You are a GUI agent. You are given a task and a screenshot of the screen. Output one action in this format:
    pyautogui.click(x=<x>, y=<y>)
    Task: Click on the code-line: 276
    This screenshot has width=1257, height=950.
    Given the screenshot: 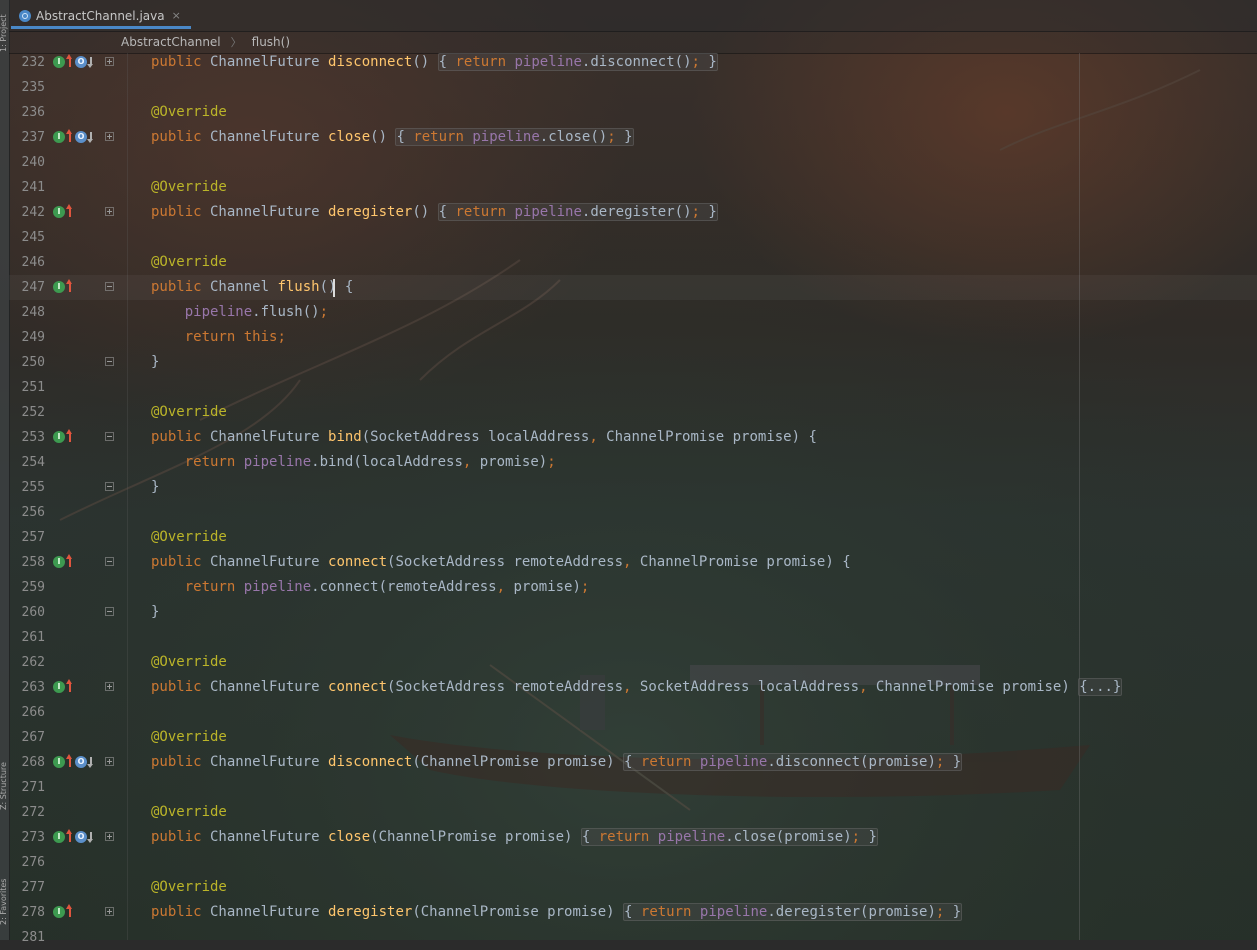 What is the action you would take?
    pyautogui.click(x=633, y=862)
    